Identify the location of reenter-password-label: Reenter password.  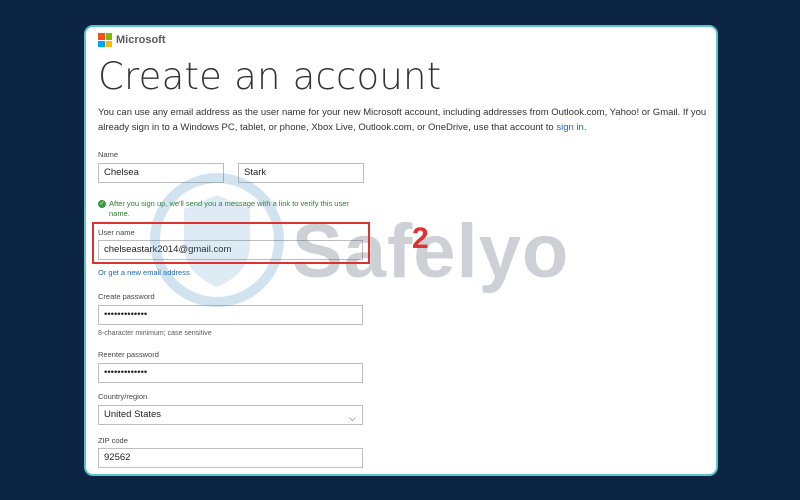
(128, 354).